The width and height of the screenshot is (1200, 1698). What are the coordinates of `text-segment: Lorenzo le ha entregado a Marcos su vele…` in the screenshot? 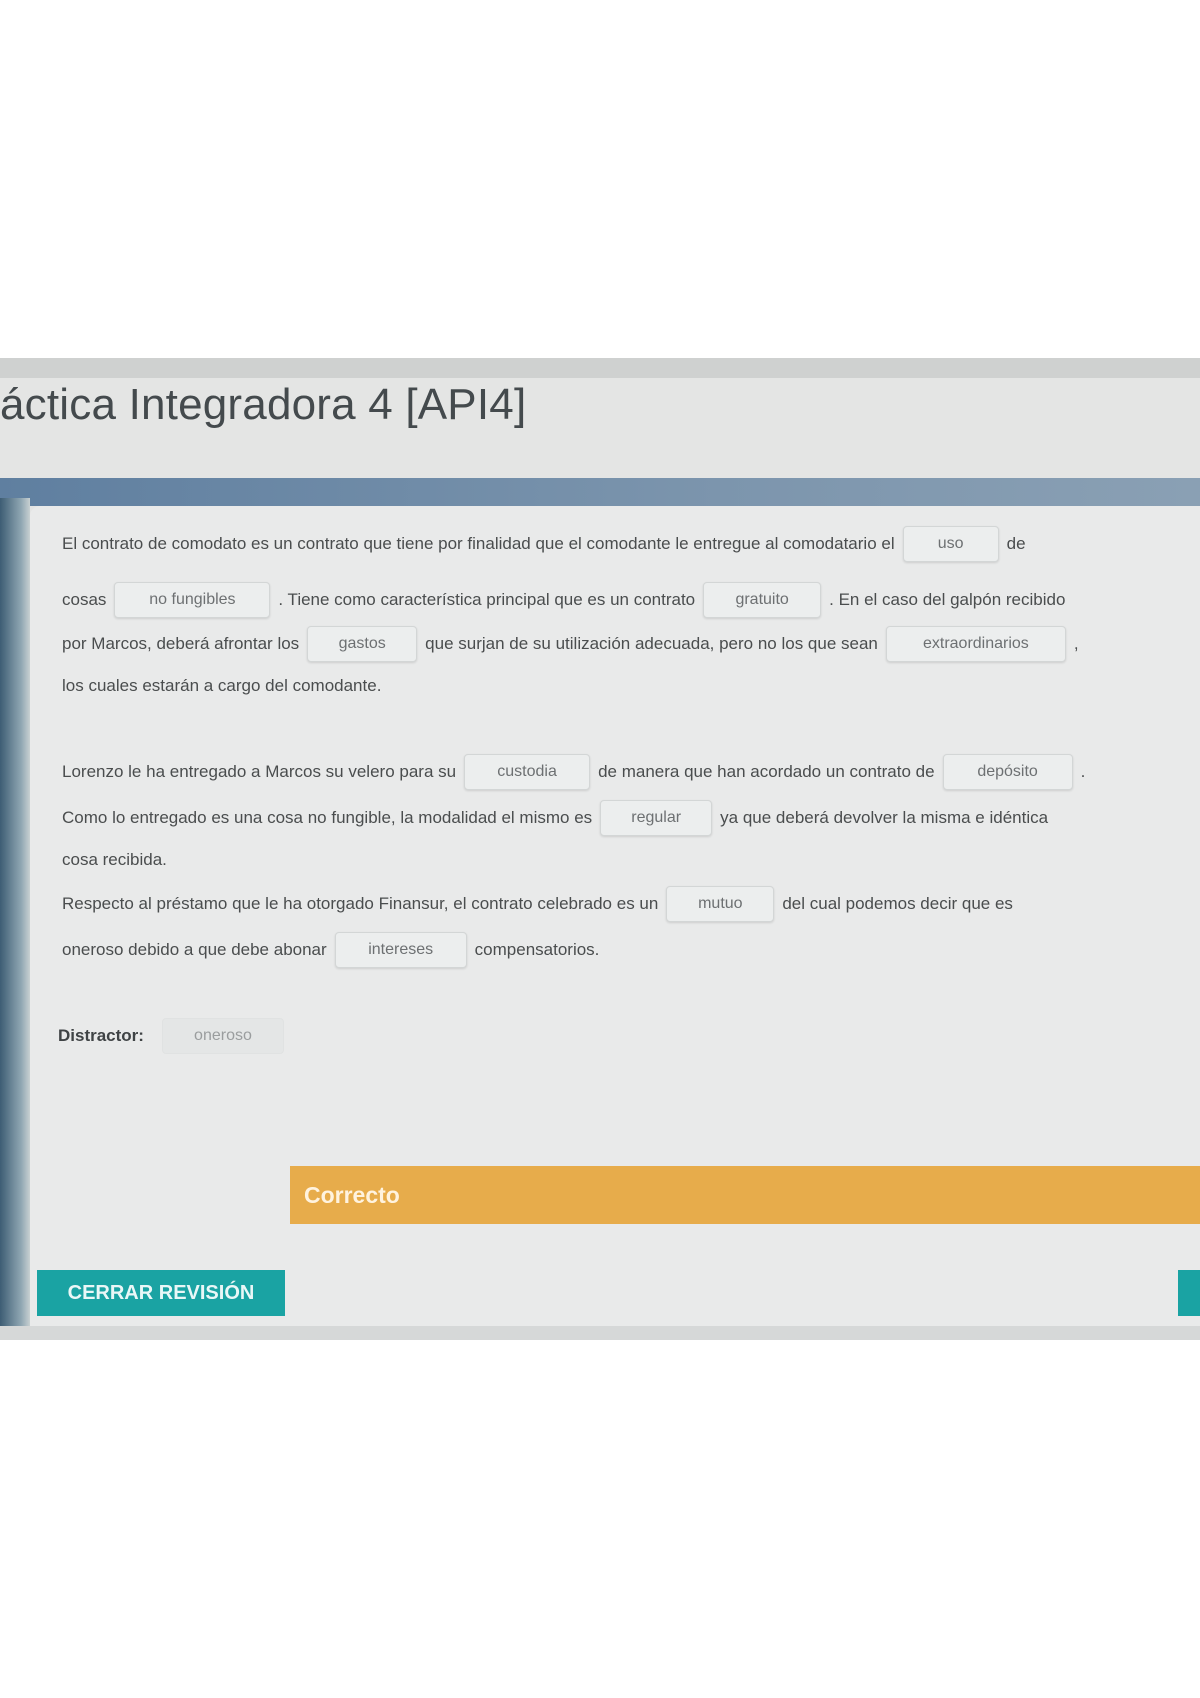 It's located at (259, 771).